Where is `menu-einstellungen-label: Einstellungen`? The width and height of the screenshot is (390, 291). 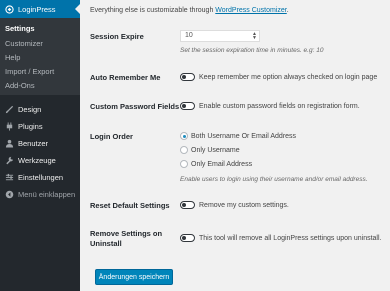
menu-einstellungen-label: Einstellungen is located at coordinates (41, 177).